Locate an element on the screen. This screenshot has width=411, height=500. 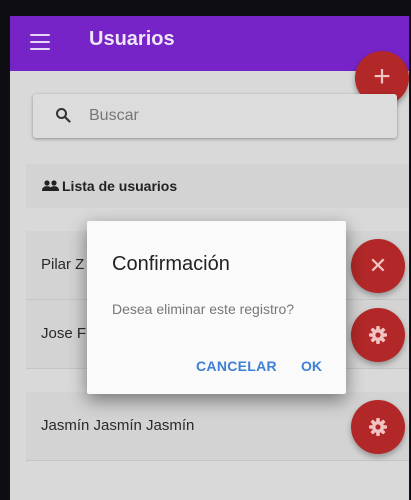
close-icon: ✕ is located at coordinates (378, 265).